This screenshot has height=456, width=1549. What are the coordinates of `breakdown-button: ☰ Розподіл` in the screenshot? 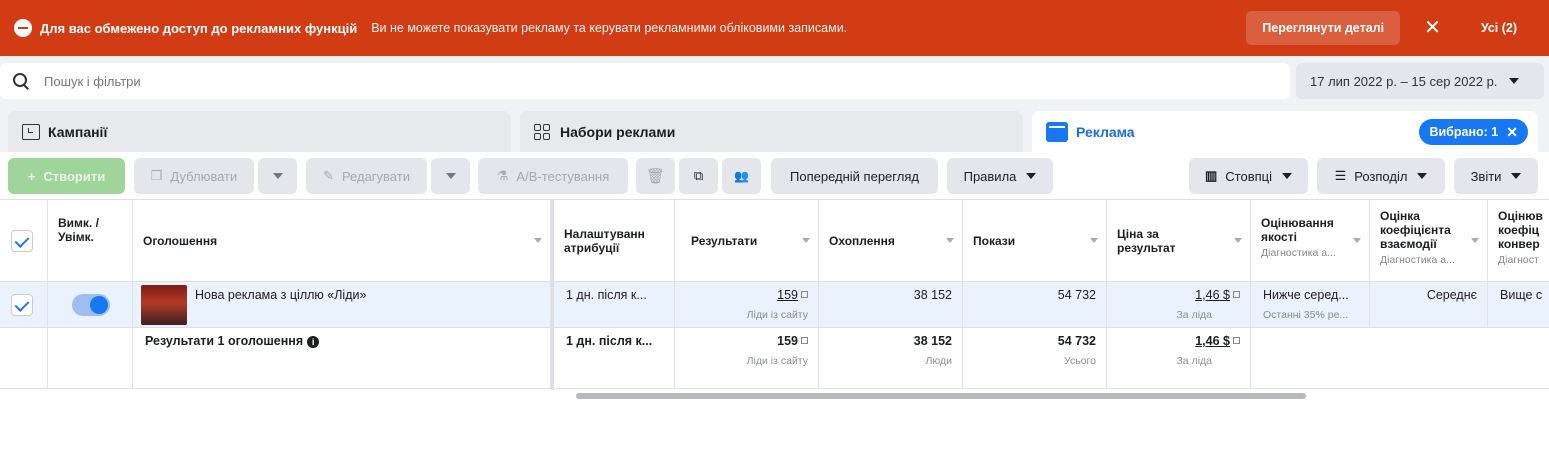 It's located at (1381, 176).